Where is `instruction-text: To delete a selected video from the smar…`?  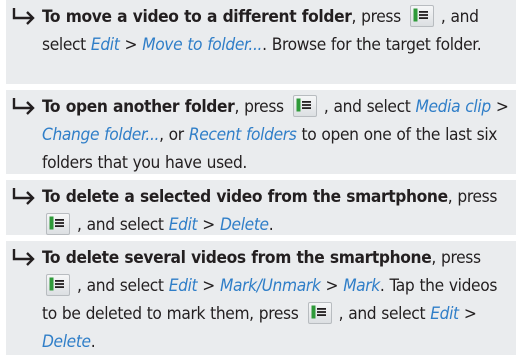 instruction-text: To delete a selected video from the smar… is located at coordinates (276, 211).